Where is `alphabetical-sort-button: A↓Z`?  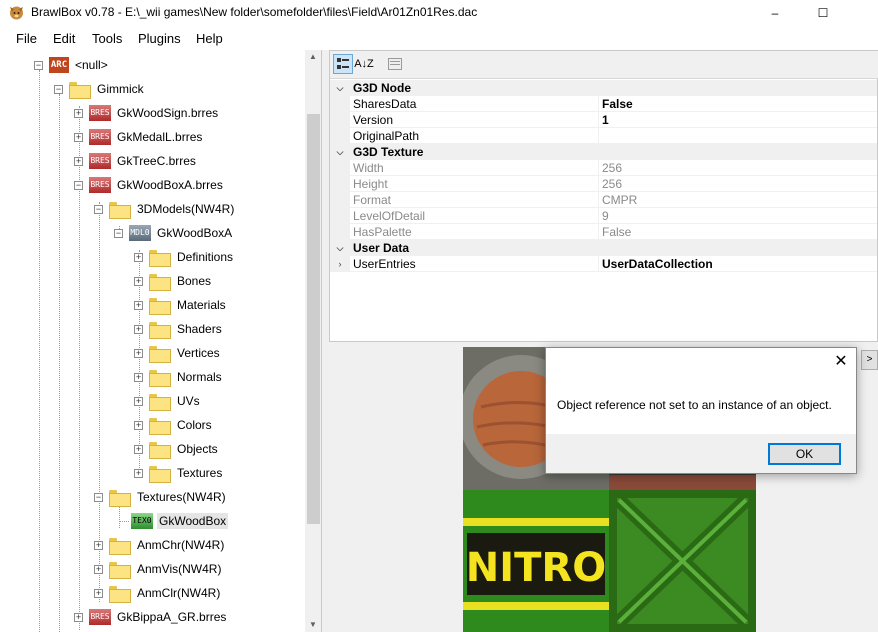
alphabetical-sort-button: A↓Z is located at coordinates (364, 64).